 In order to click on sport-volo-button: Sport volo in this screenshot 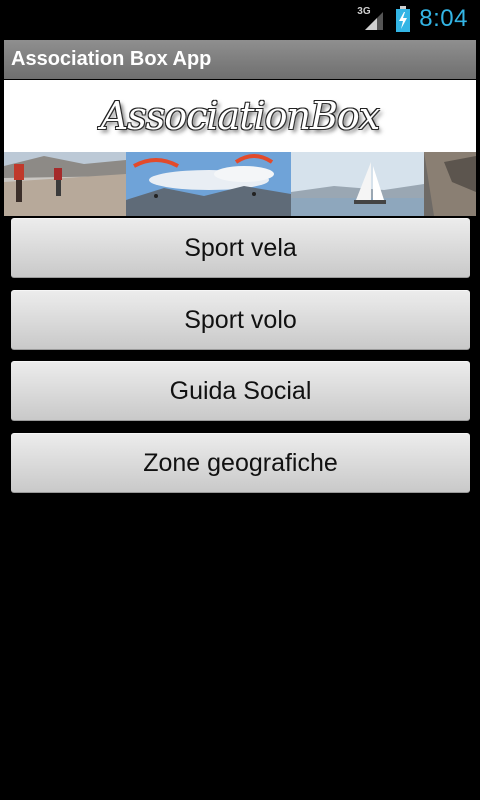, I will do `click(240, 320)`.